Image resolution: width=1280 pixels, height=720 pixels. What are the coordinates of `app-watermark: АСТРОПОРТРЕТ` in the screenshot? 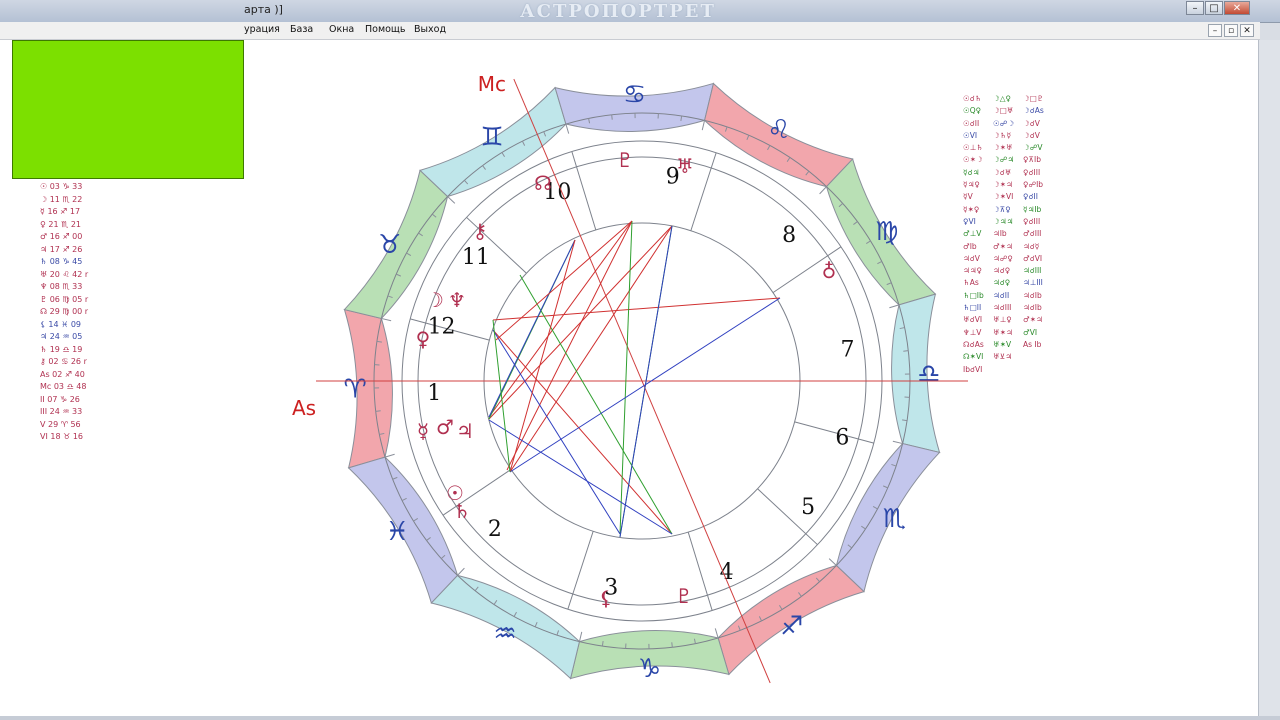 It's located at (618, 11).